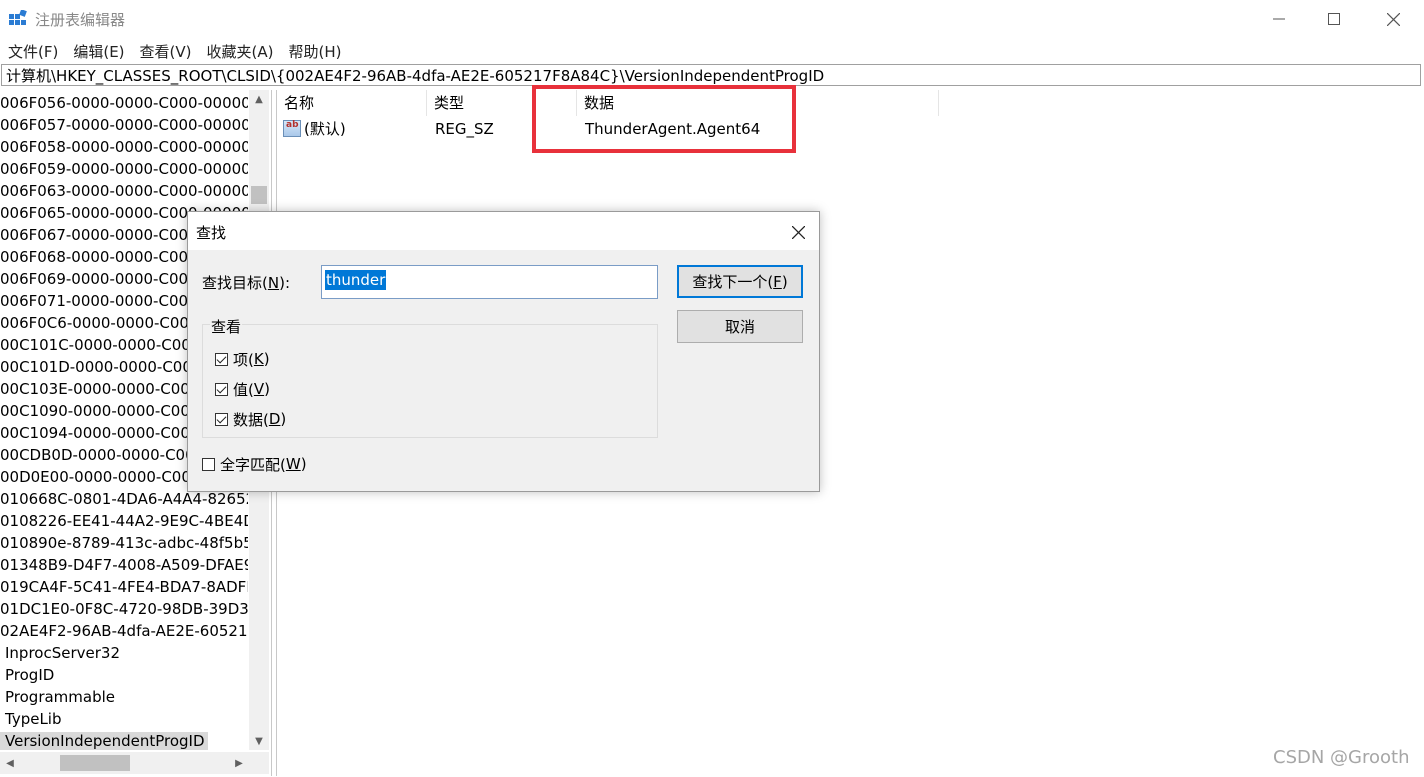 The image size is (1424, 777). I want to click on option-keys-key: K, so click(258, 359).